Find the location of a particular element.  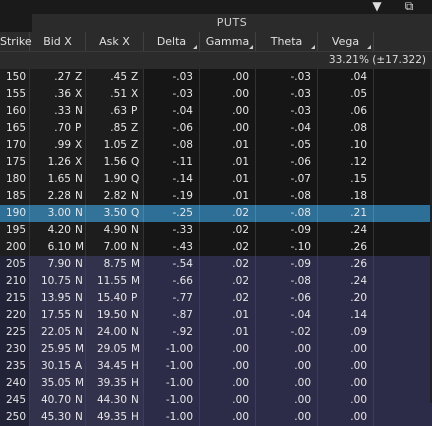

ask-cell: 7.00 is located at coordinates (108, 247).